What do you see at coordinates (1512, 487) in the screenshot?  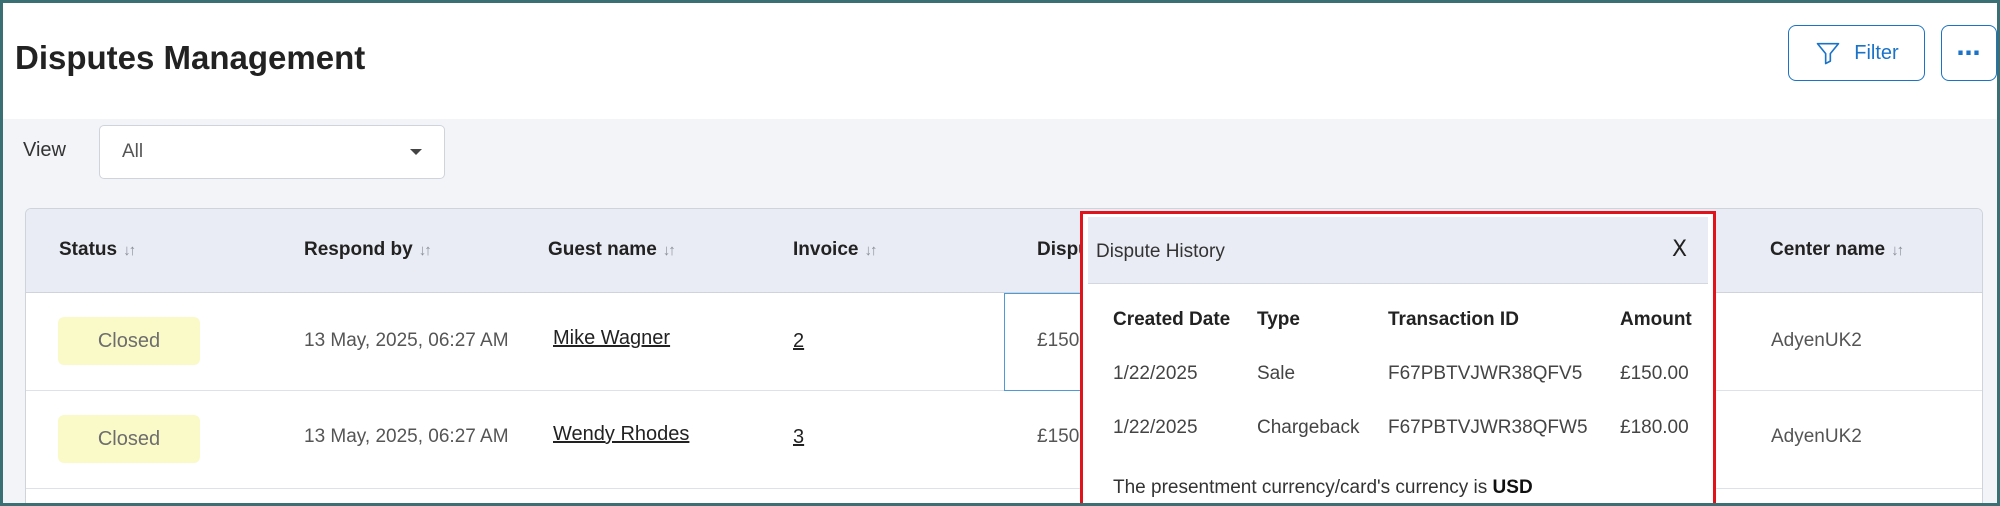 I see `currency-code: USD` at bounding box center [1512, 487].